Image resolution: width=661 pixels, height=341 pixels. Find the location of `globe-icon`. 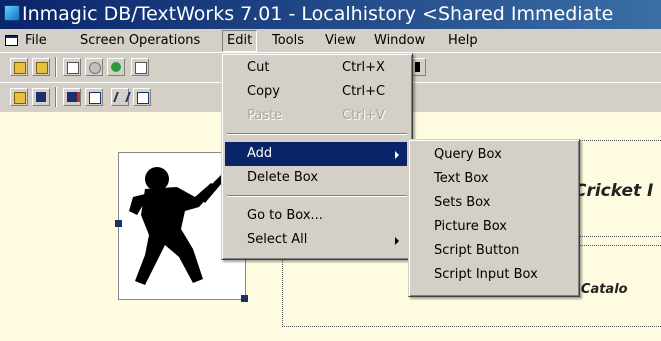

globe-icon is located at coordinates (116, 67).